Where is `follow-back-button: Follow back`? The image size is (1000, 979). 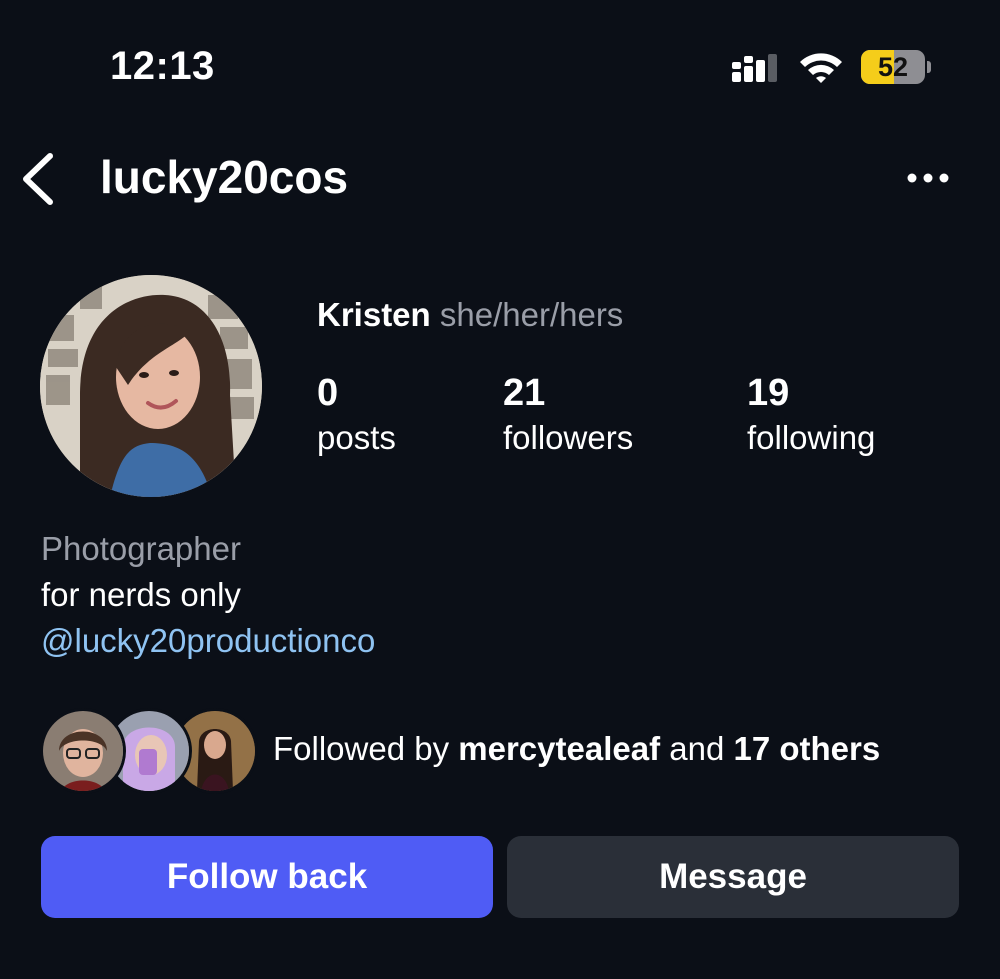
follow-back-button: Follow back is located at coordinates (267, 877).